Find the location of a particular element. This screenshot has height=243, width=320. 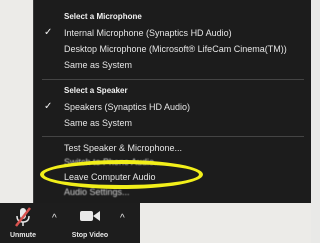

microphone-section-header: Select a Microphone is located at coordinates (103, 16).